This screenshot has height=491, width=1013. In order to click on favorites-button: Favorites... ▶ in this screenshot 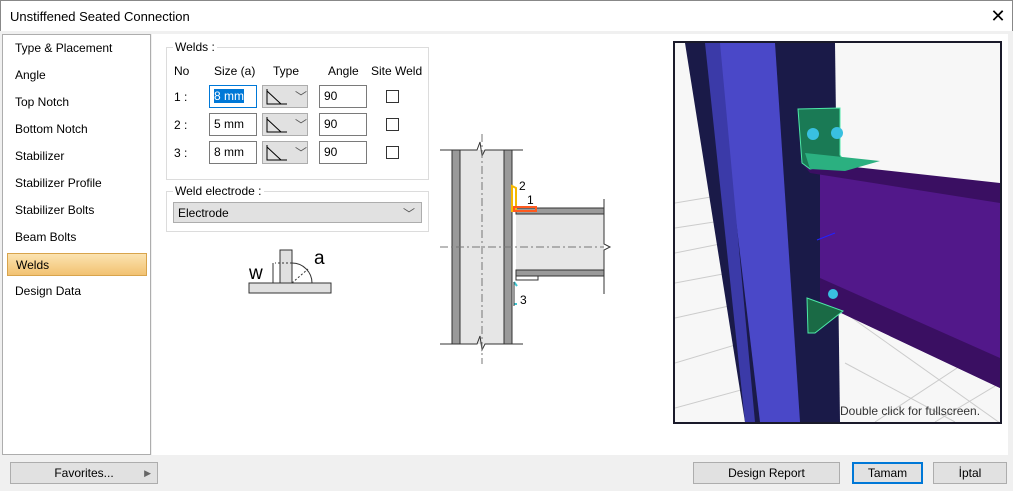, I will do `click(84, 473)`.